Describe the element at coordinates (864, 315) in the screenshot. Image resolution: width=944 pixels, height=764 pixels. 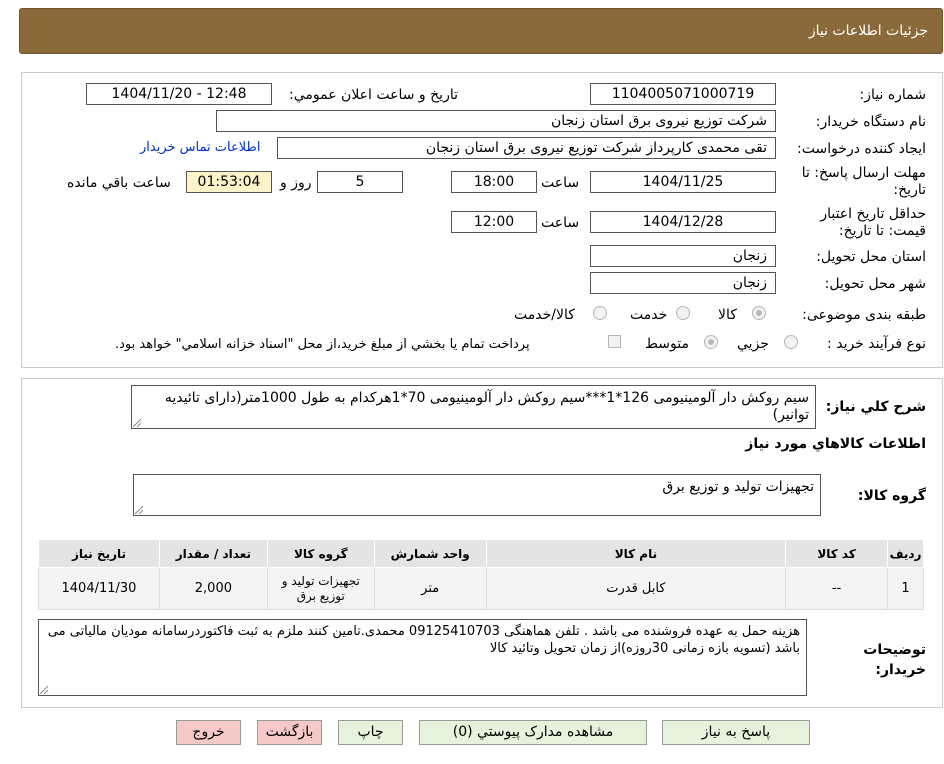
I see `category-label: طبقه بندی موضوعی:` at that location.